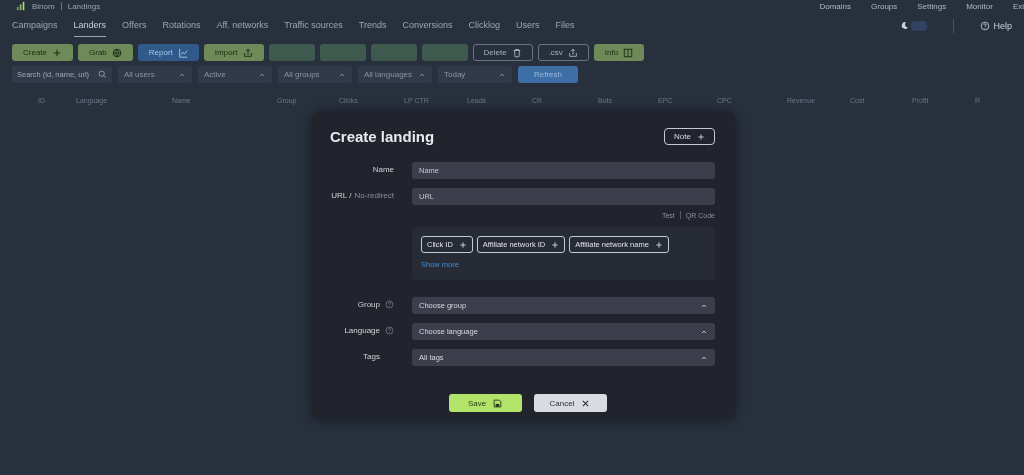 The image size is (1024, 475). What do you see at coordinates (341, 195) in the screenshot?
I see `field-label: URL /` at bounding box center [341, 195].